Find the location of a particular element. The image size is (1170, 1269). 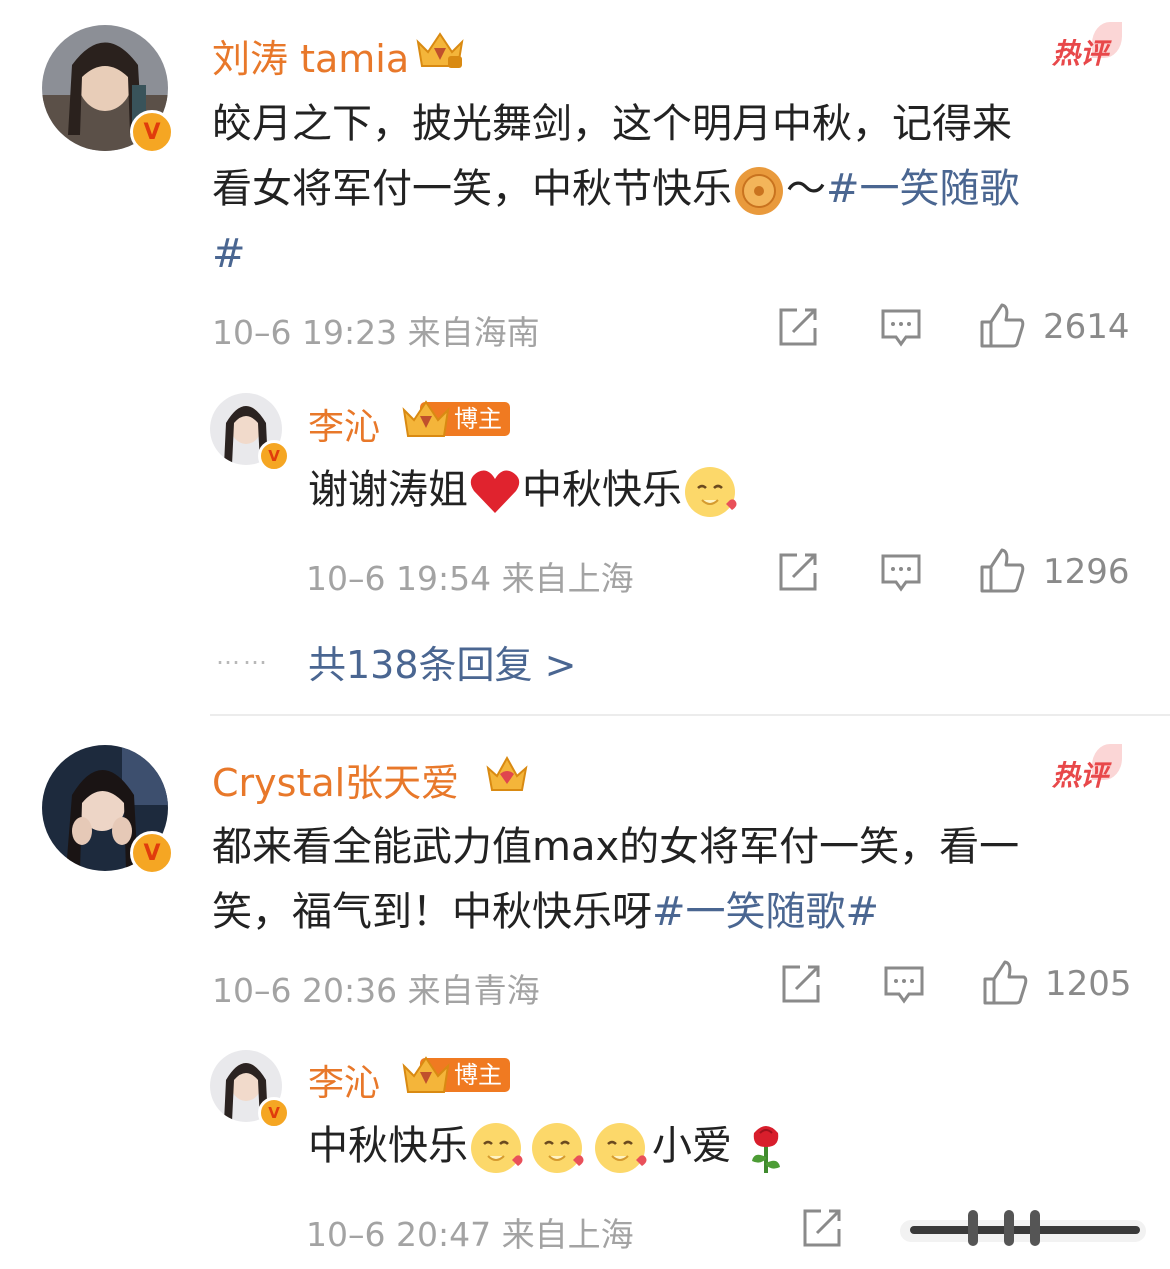

reply-meta: 10–6 19:54 来自上海 is located at coordinates (470, 578).